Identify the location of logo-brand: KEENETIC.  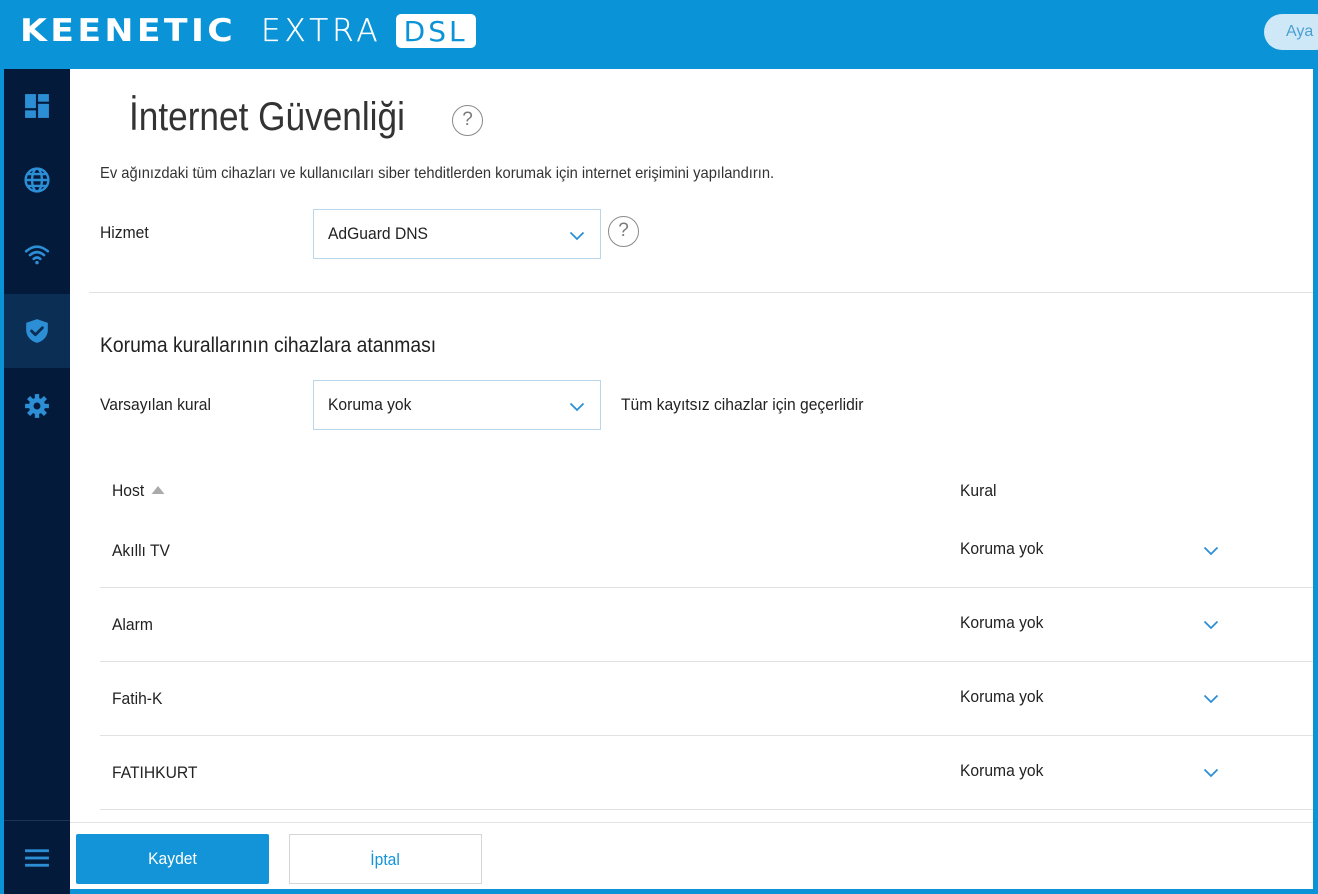
(128, 31).